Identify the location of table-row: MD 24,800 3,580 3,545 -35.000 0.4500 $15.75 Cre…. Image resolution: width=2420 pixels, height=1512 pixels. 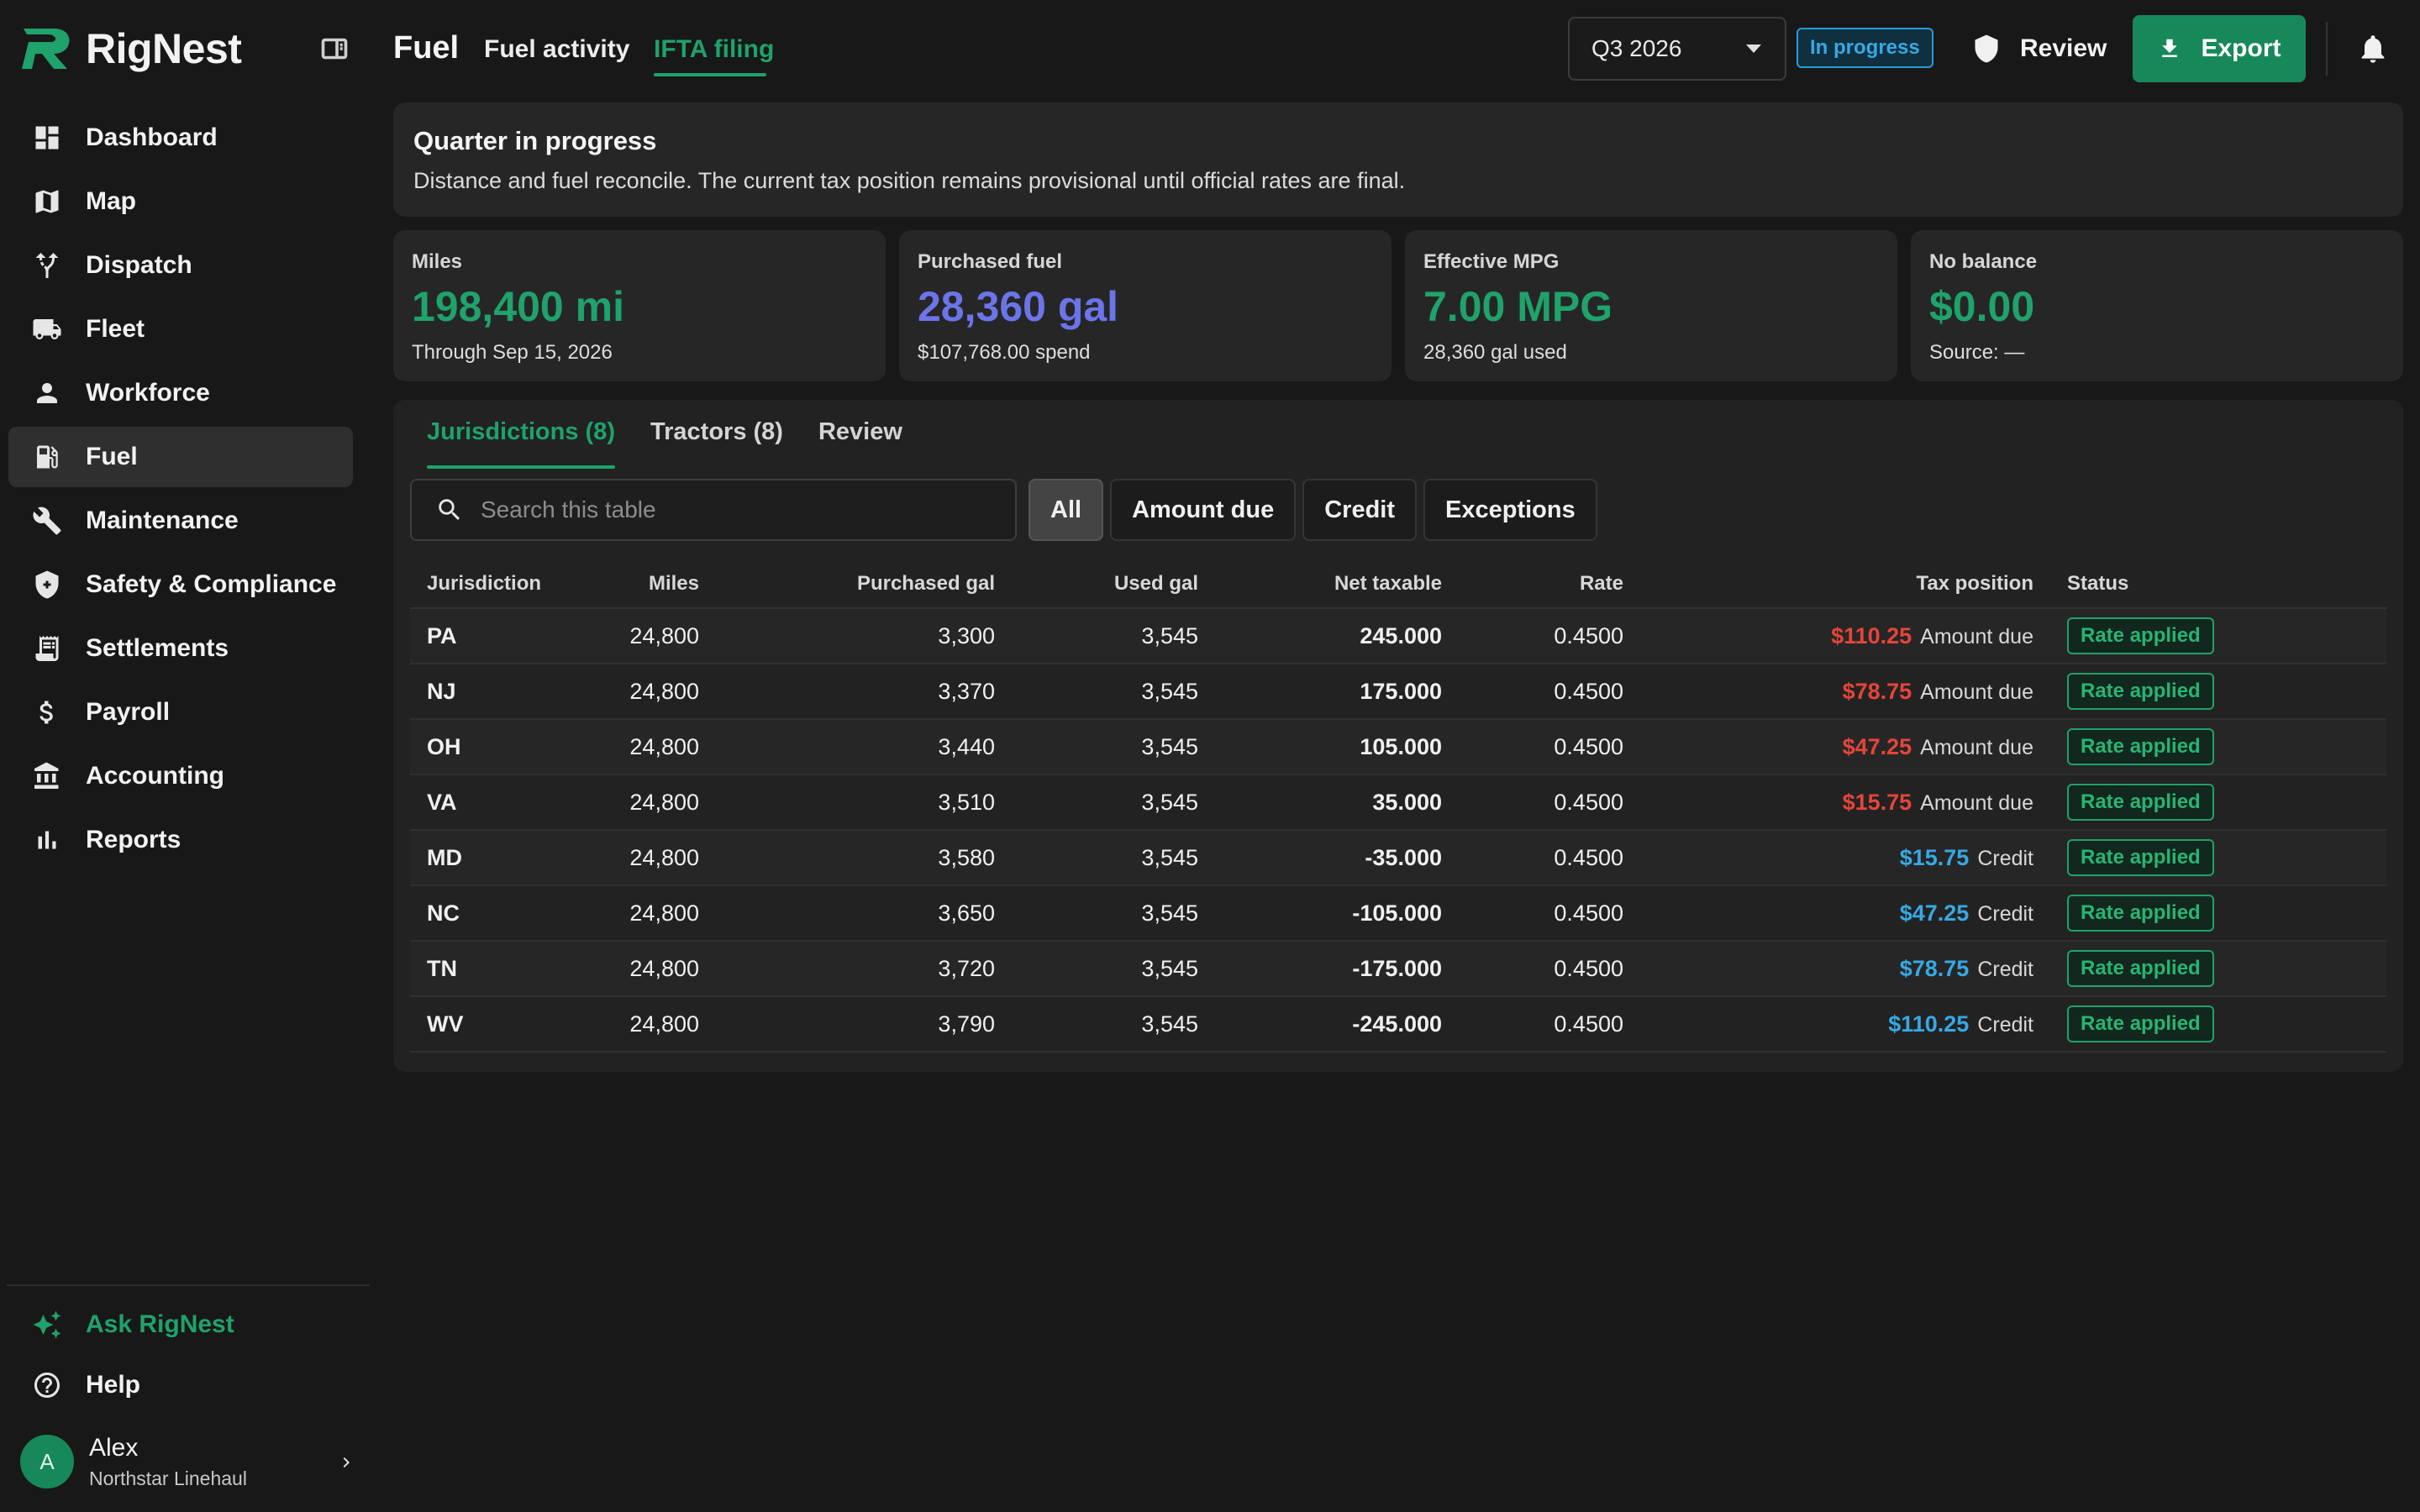
(1398, 858).